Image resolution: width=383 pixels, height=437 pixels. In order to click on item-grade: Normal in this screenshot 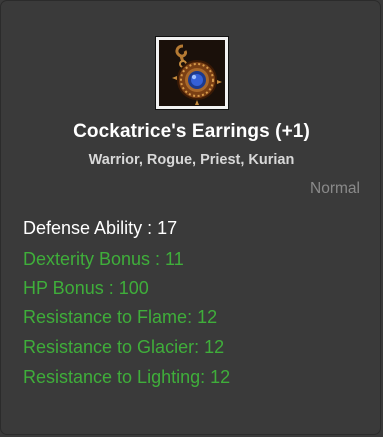, I will do `click(335, 188)`.